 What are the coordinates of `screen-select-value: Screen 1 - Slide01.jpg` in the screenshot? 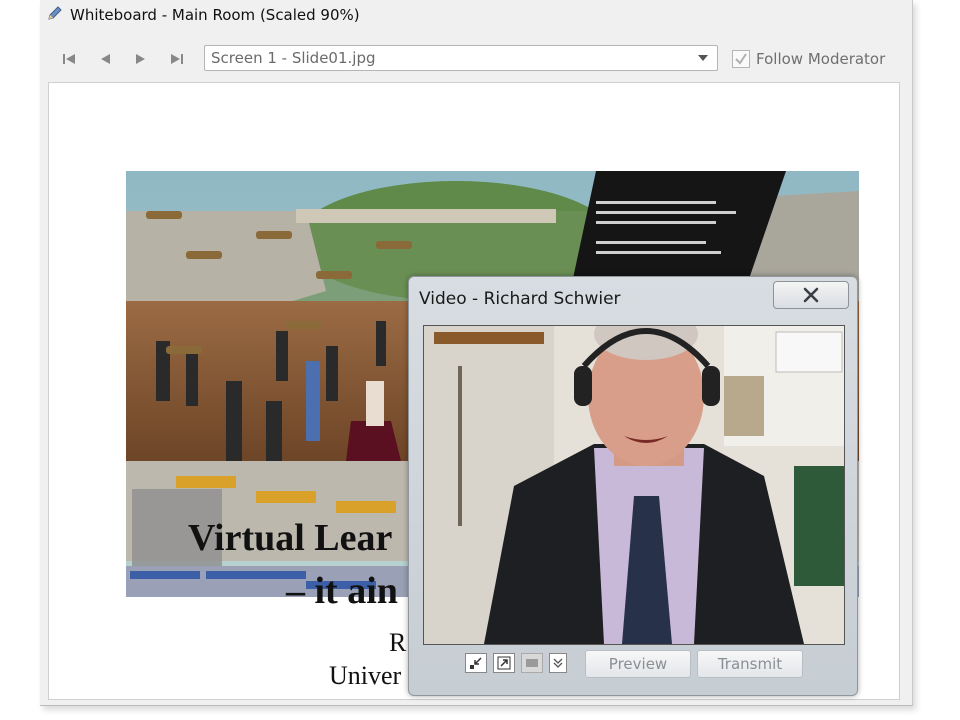 It's located at (293, 58).